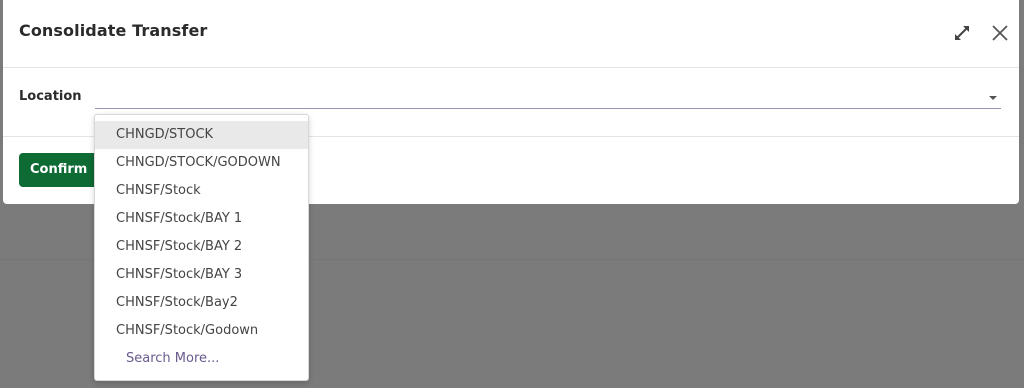 The height and width of the screenshot is (388, 1024). What do you see at coordinates (201, 135) in the screenshot?
I see `dropdown-item: CHNGD/STOCK` at bounding box center [201, 135].